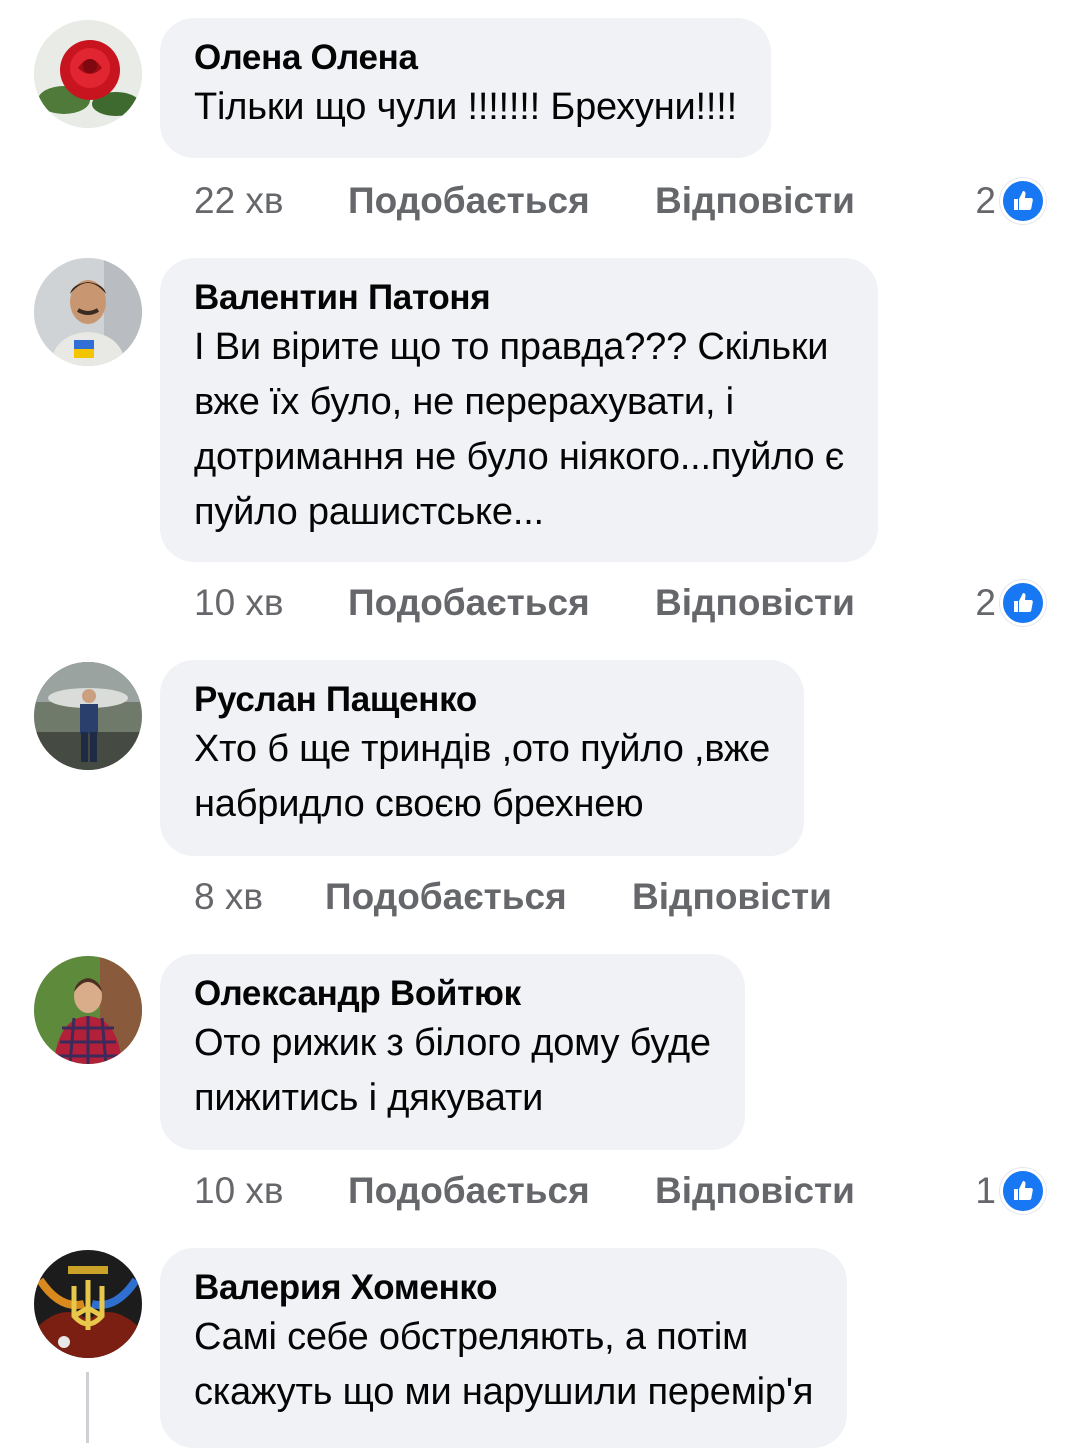 The height and width of the screenshot is (1448, 1080). What do you see at coordinates (985, 1190) in the screenshot?
I see `reaction-count: 1` at bounding box center [985, 1190].